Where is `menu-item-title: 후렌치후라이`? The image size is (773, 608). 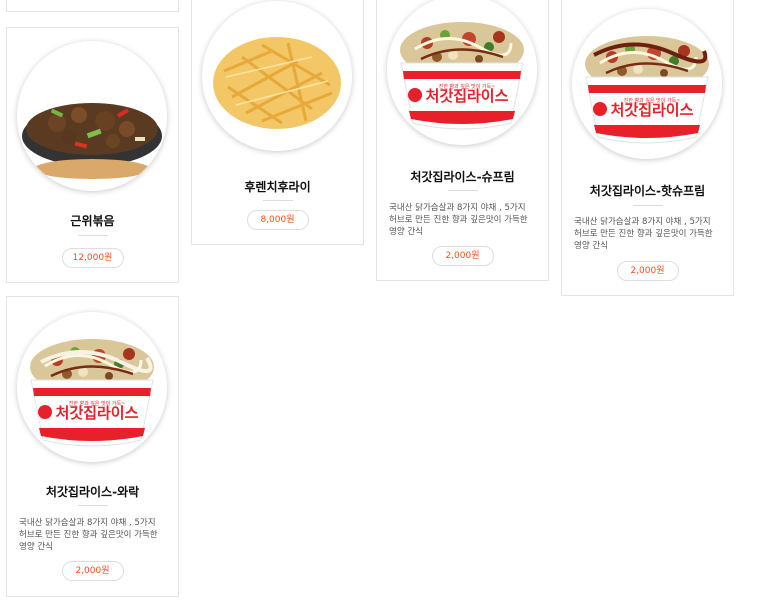 menu-item-title: 후렌치후라이 is located at coordinates (277, 187).